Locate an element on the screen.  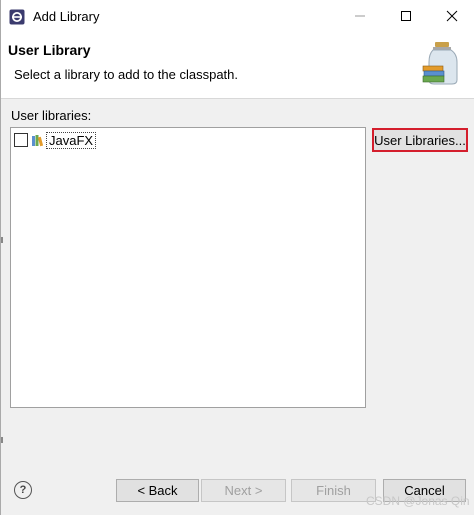
title-bar: Add Library is located at coordinates (237, 17).